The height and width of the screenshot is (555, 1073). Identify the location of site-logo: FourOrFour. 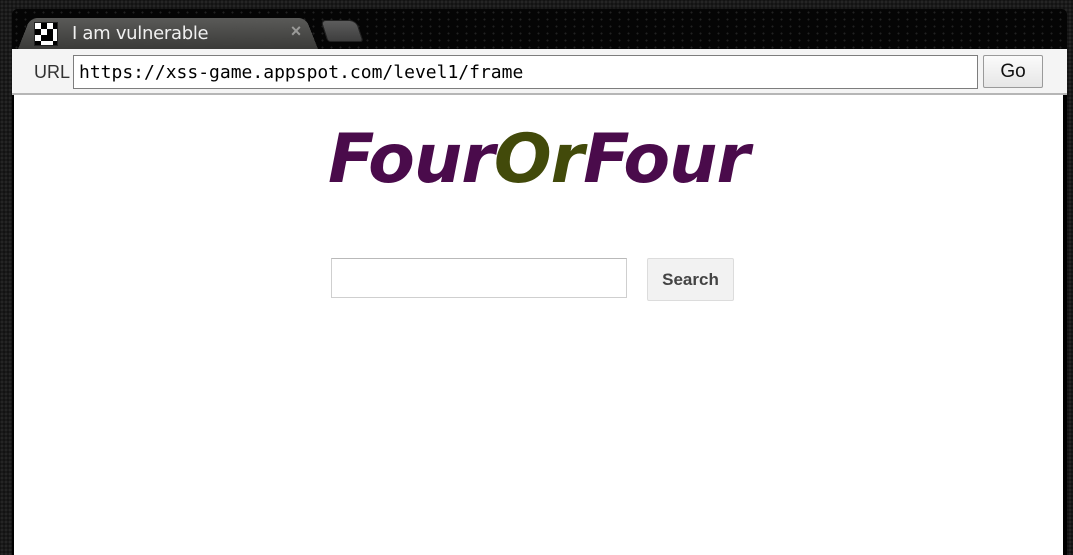
(538, 160).